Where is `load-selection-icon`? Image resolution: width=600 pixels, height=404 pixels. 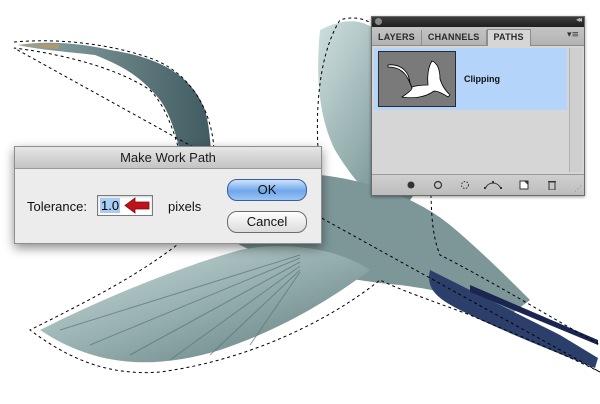
load-selection-icon is located at coordinates (465, 185).